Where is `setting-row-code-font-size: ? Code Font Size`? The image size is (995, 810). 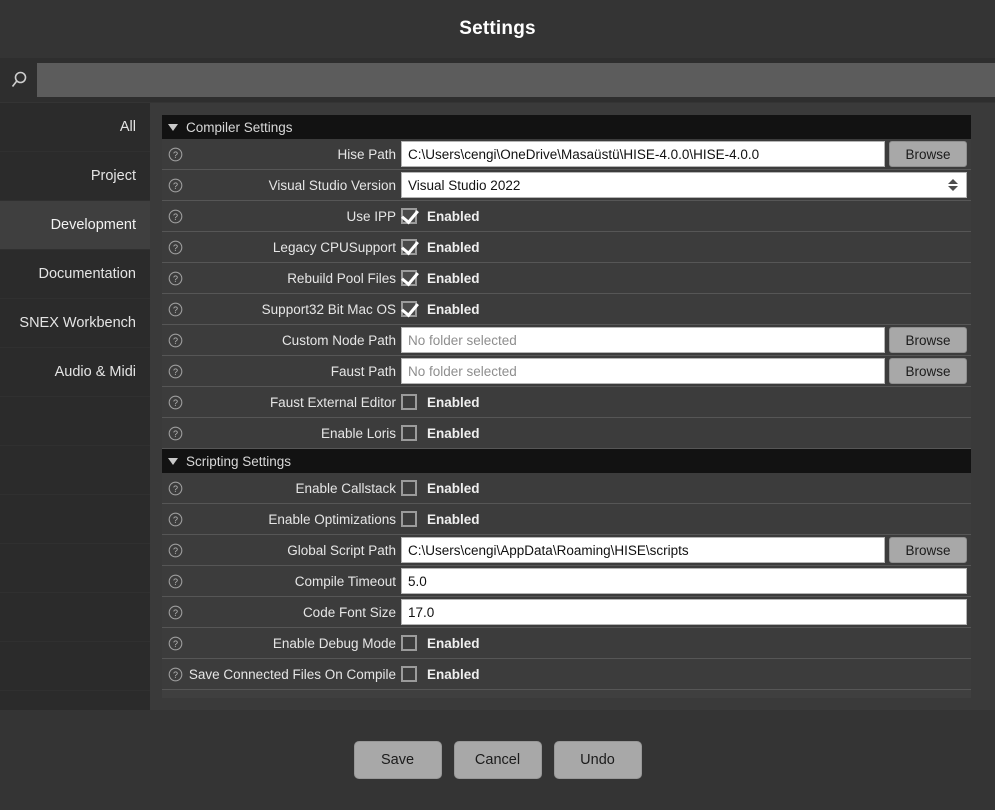 setting-row-code-font-size: ? Code Font Size is located at coordinates (566, 612).